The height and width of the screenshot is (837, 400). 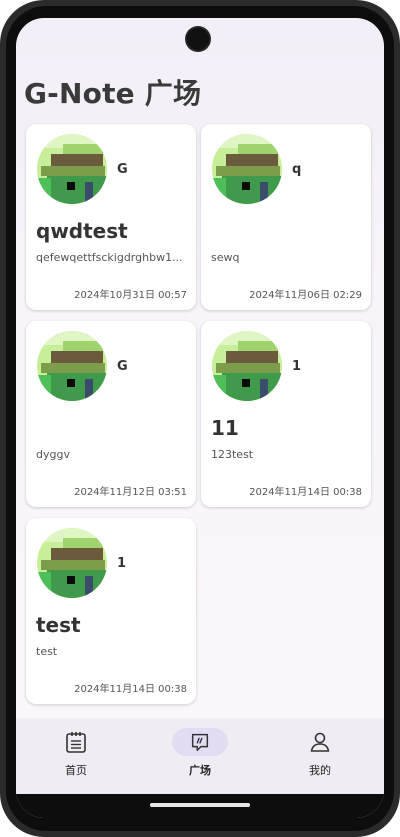 I want to click on nav-label-home: 首页, so click(x=76, y=770).